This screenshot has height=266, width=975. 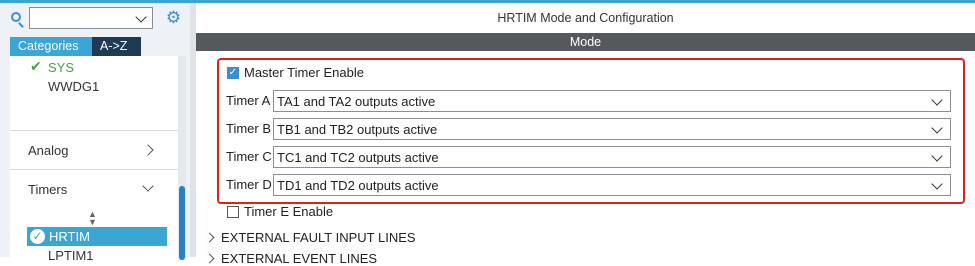 What do you see at coordinates (233, 73) in the screenshot?
I see `master-timer-checkbox: ✓` at bounding box center [233, 73].